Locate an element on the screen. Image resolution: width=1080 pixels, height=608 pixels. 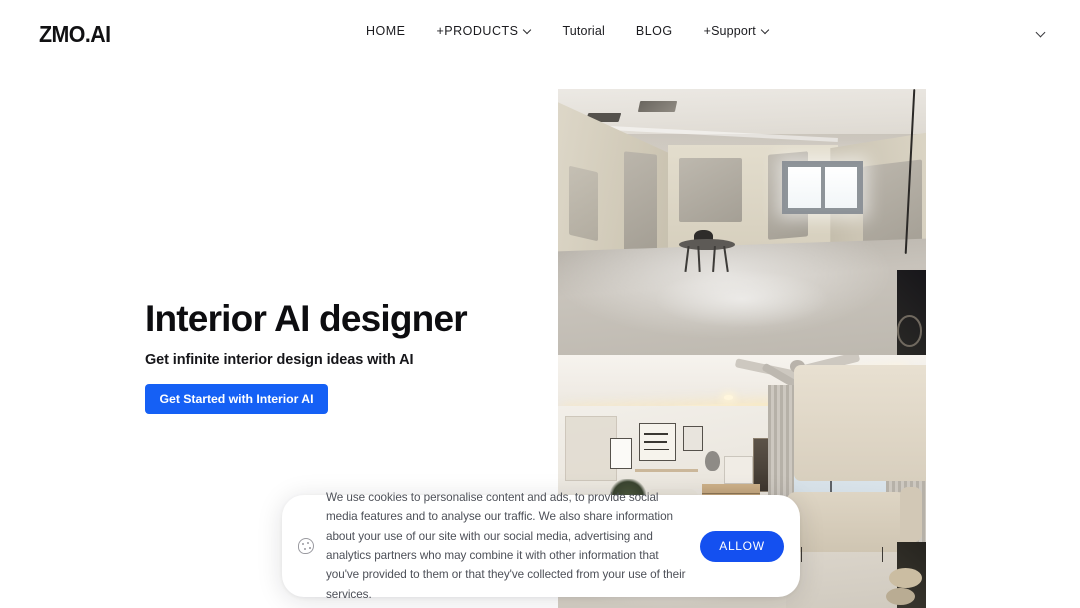
decor-vase is located at coordinates (712, 461).